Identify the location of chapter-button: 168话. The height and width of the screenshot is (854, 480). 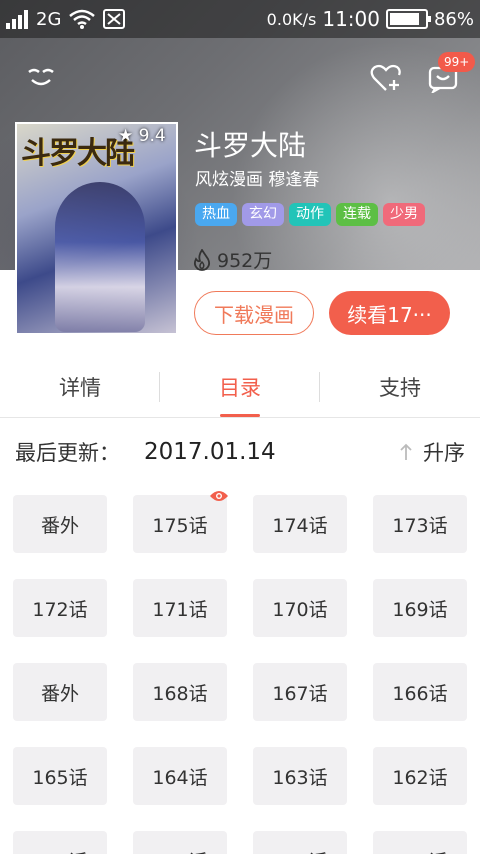
(180, 692).